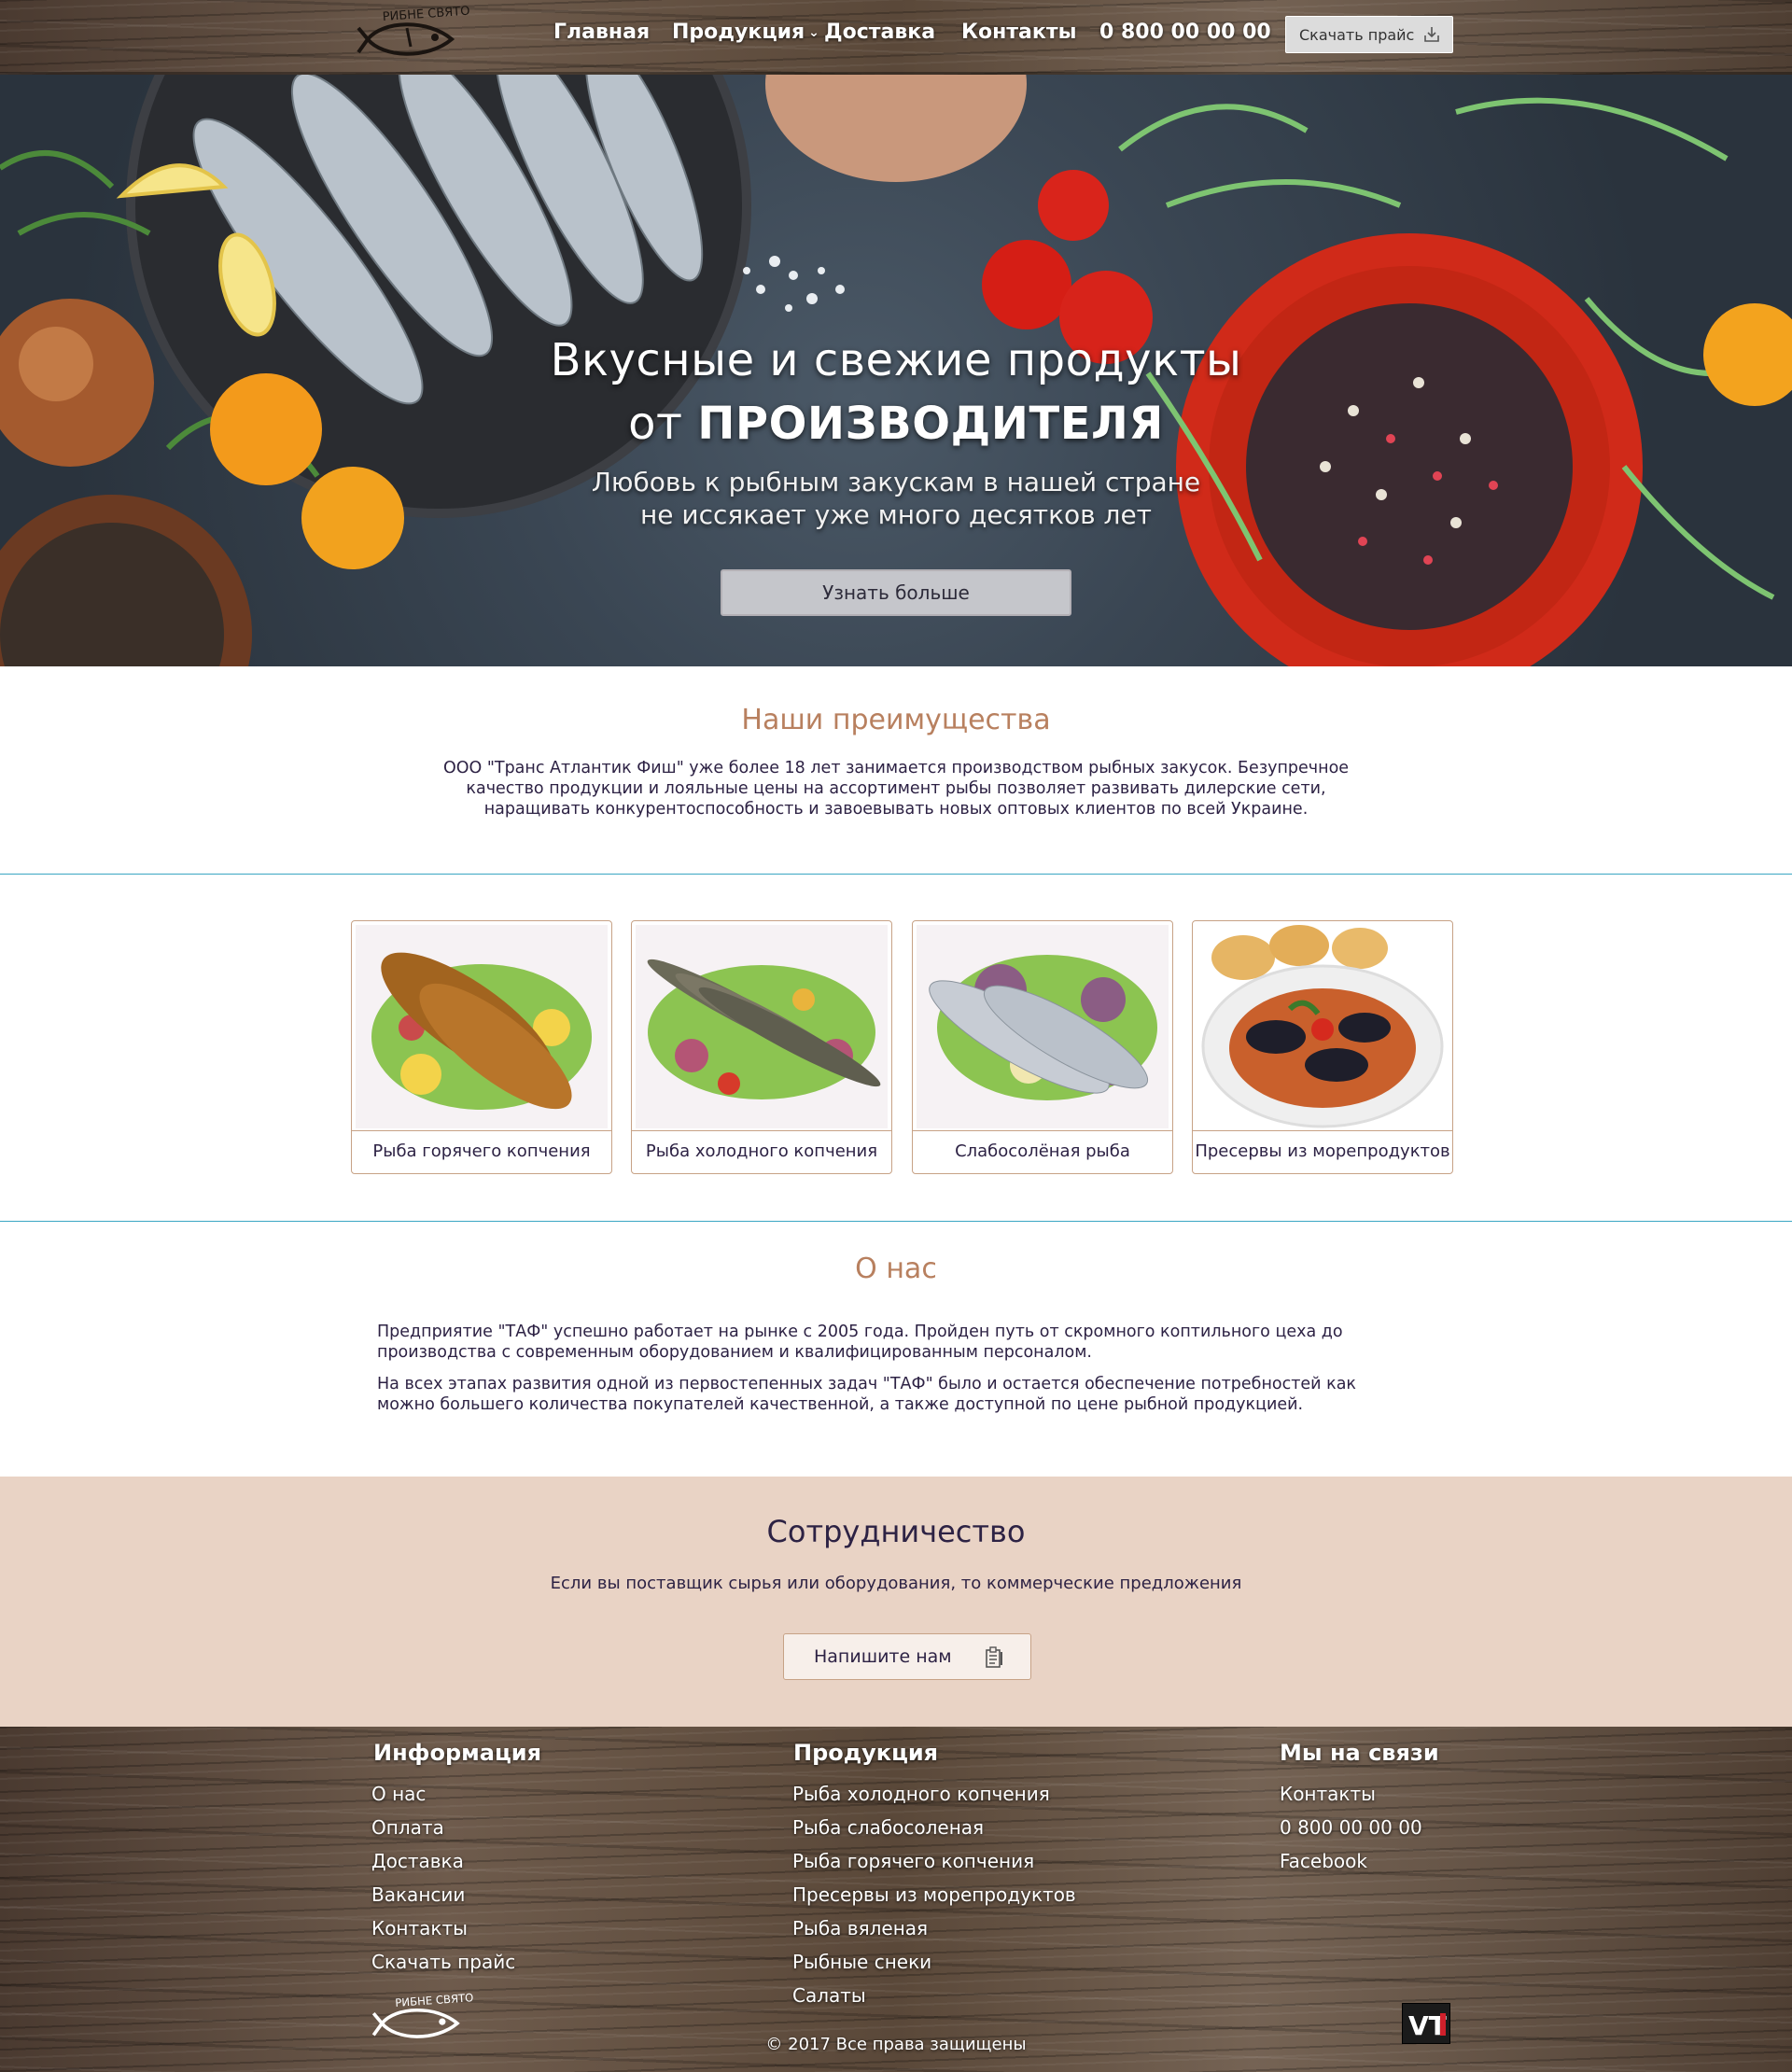 This screenshot has height=2072, width=1792. What do you see at coordinates (738, 32) in the screenshot?
I see `nav-products-label: Продукция` at bounding box center [738, 32].